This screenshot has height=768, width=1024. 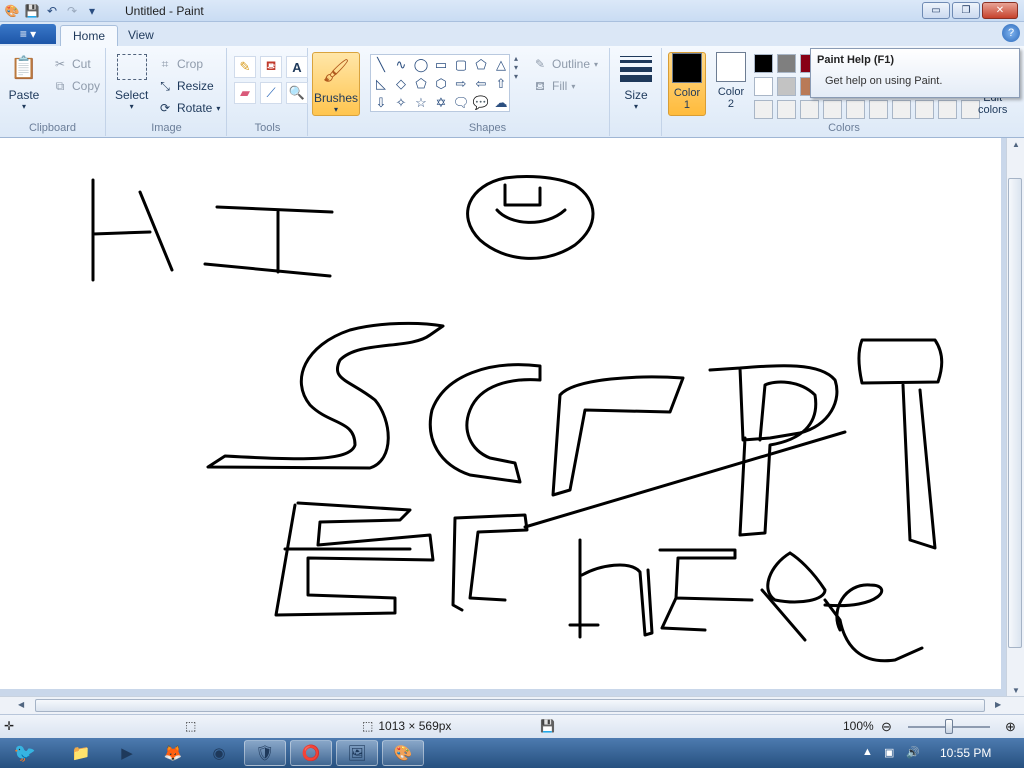 I want to click on outline-label: Outline, so click(x=571, y=64).